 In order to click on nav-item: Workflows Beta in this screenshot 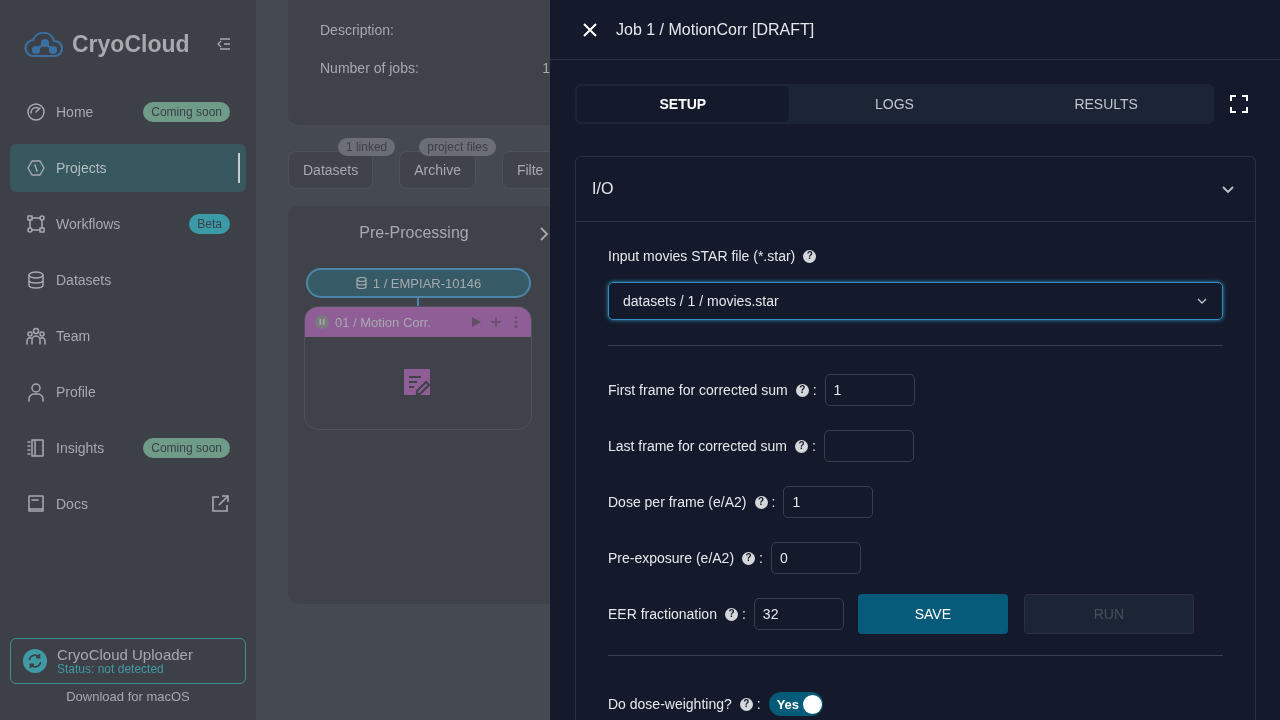, I will do `click(128, 224)`.